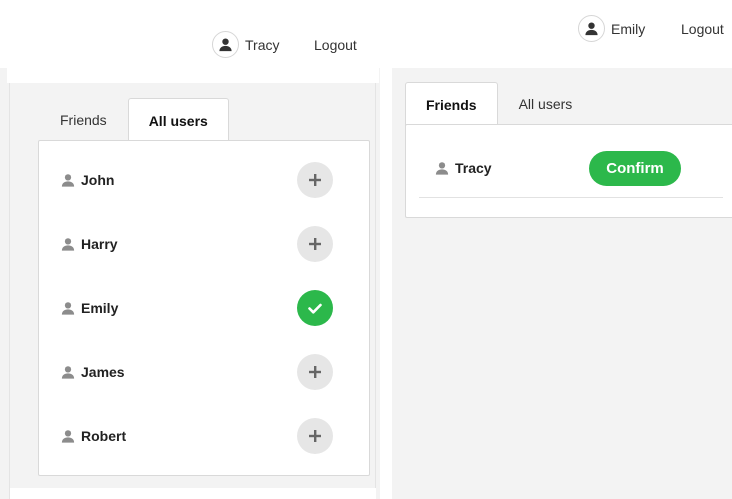 This screenshot has width=732, height=499. I want to click on list-item: John, so click(87, 180).